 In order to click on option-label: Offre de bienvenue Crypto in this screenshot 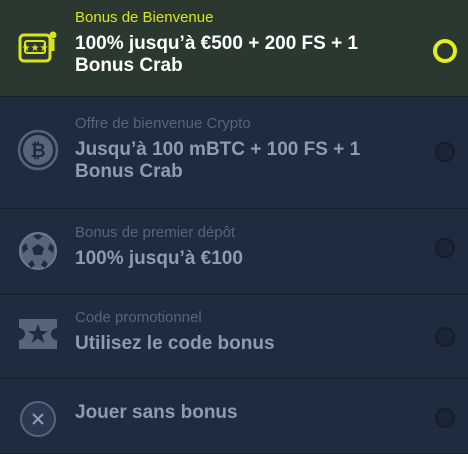, I will do `click(163, 123)`.